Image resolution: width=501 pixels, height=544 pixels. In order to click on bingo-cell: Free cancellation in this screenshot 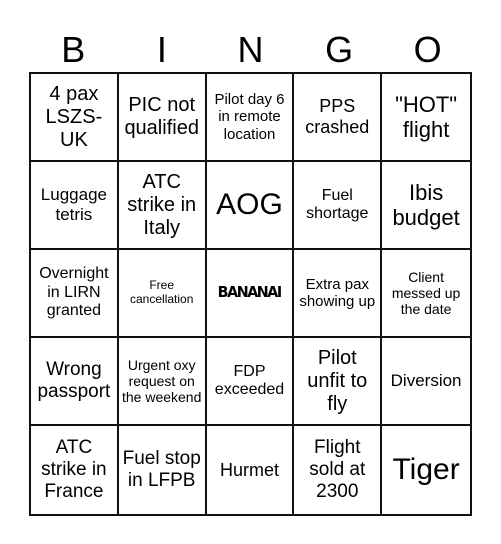, I will do `click(162, 294)`.